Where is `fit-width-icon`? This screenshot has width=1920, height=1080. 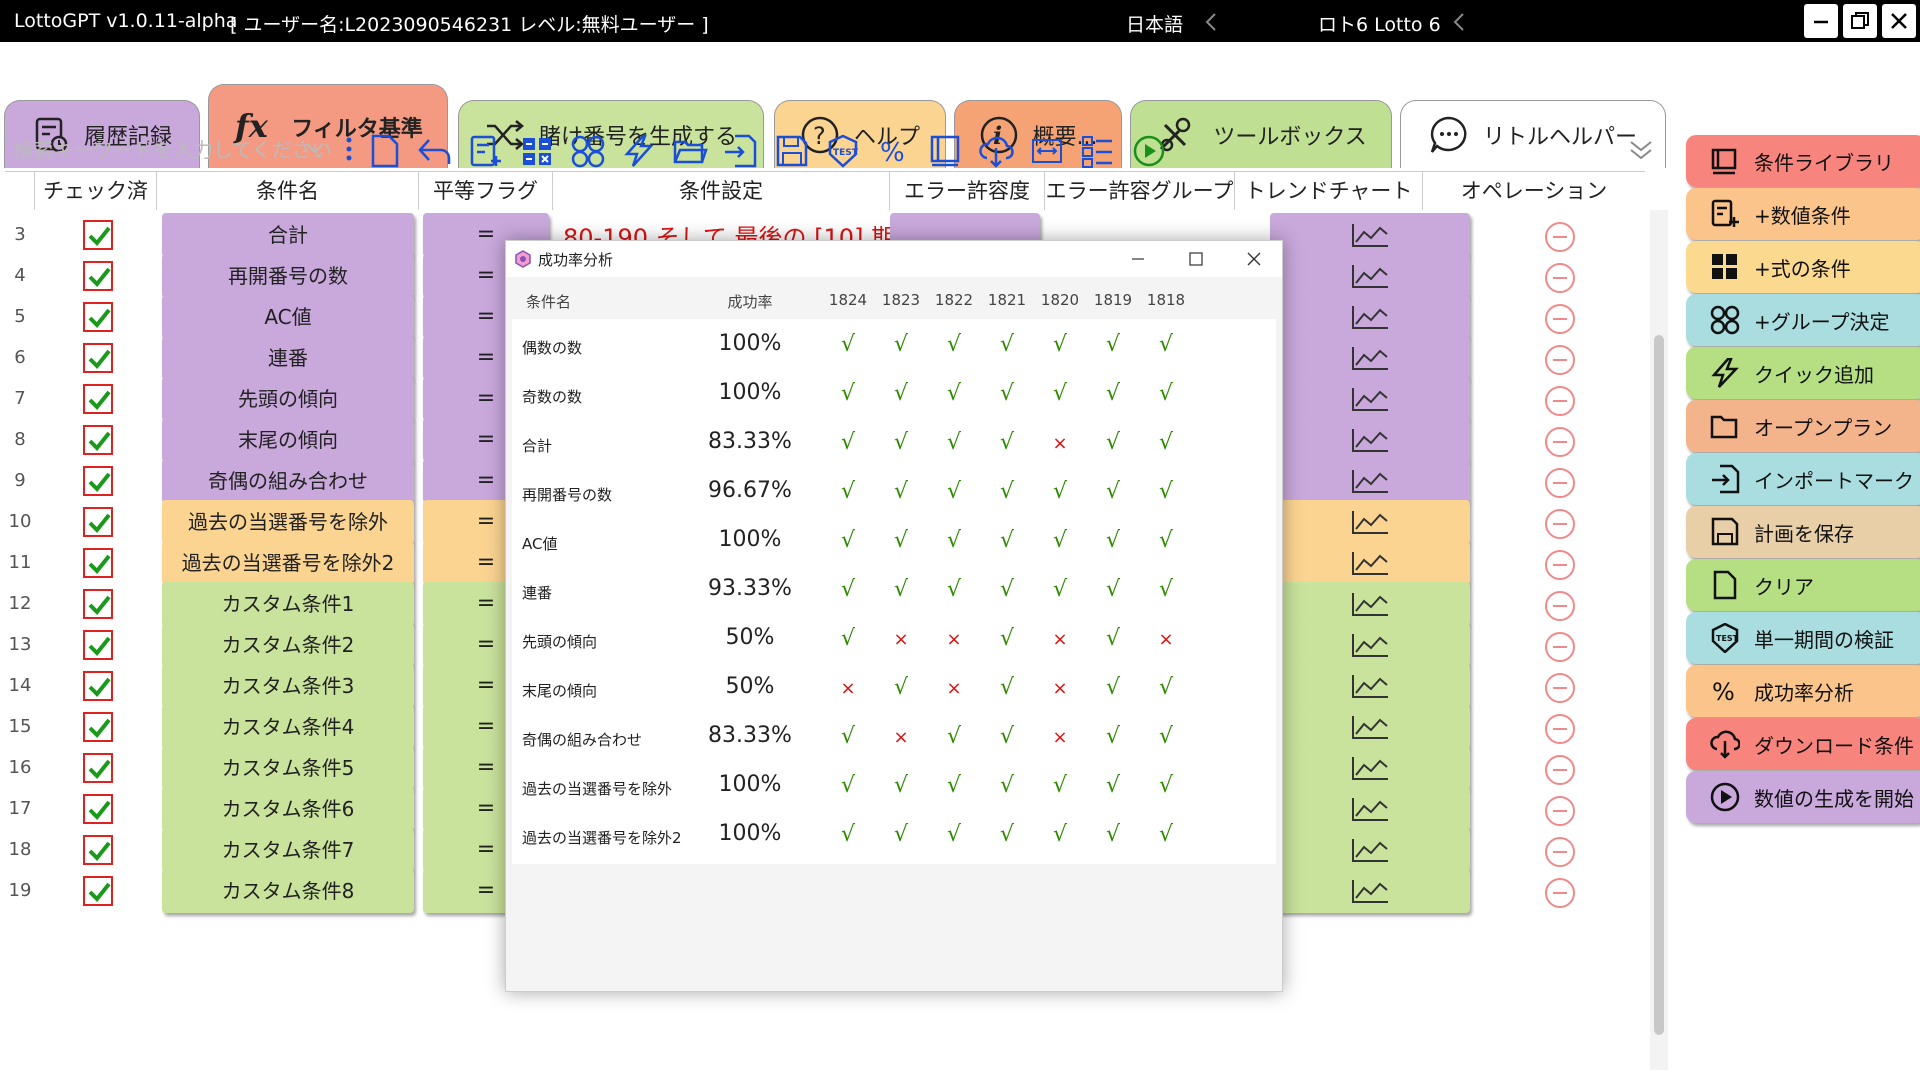 fit-width-icon is located at coordinates (1047, 151).